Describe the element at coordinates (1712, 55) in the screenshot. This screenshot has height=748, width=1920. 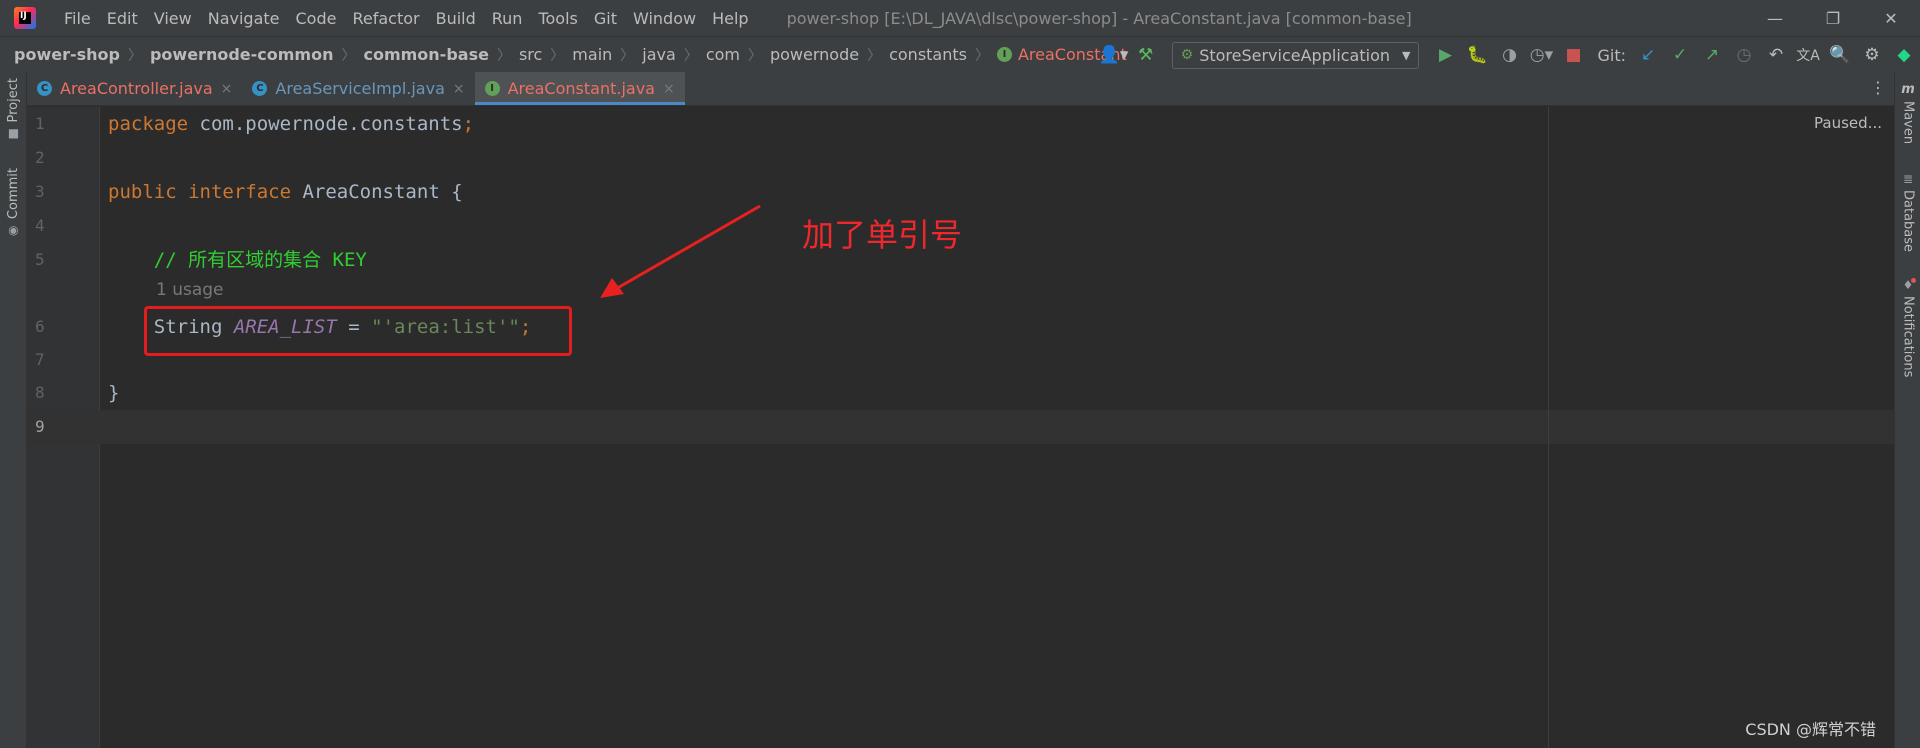
I see `git-push-icon: ↗` at that location.